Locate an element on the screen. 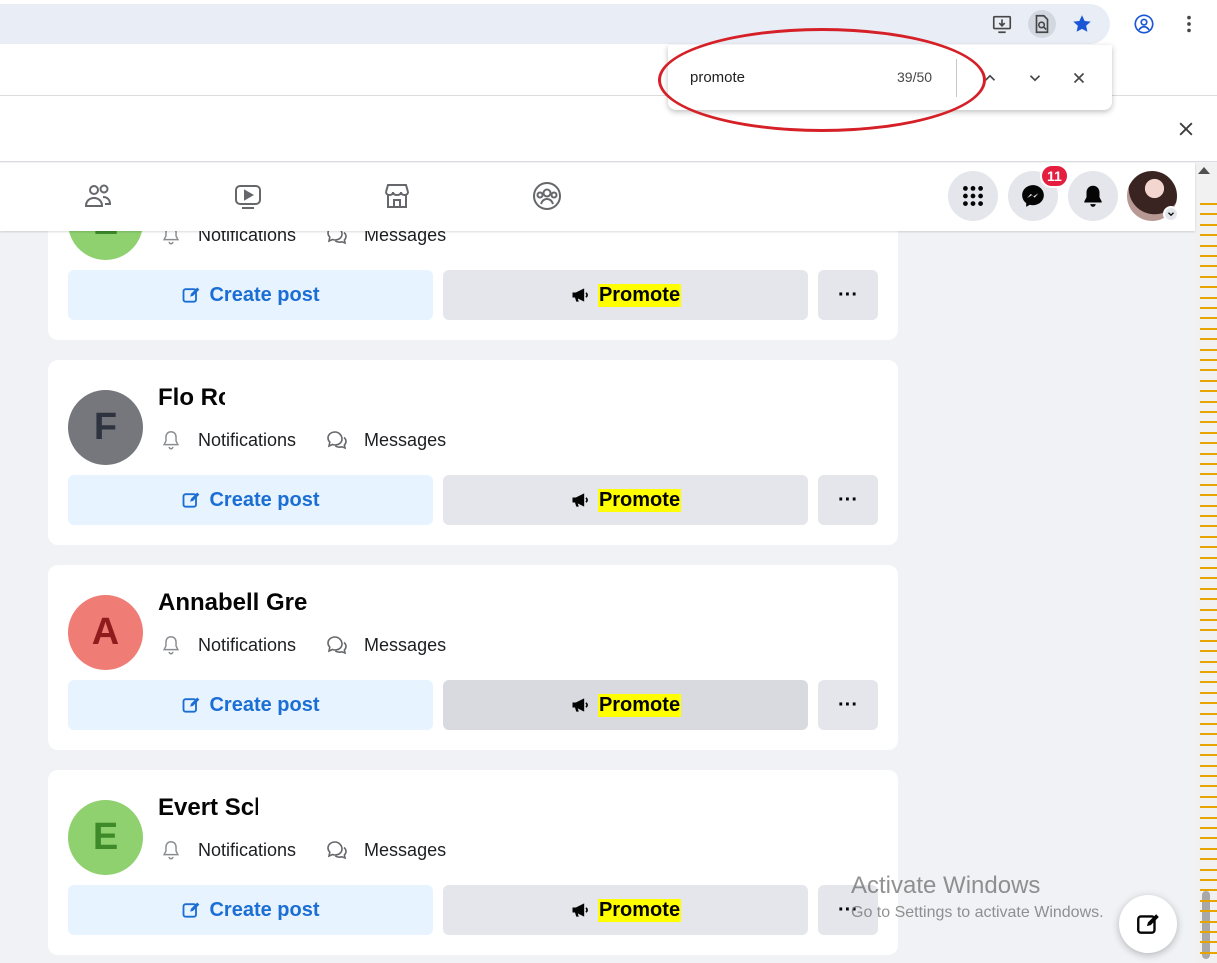  grid-icon is located at coordinates (973, 196).